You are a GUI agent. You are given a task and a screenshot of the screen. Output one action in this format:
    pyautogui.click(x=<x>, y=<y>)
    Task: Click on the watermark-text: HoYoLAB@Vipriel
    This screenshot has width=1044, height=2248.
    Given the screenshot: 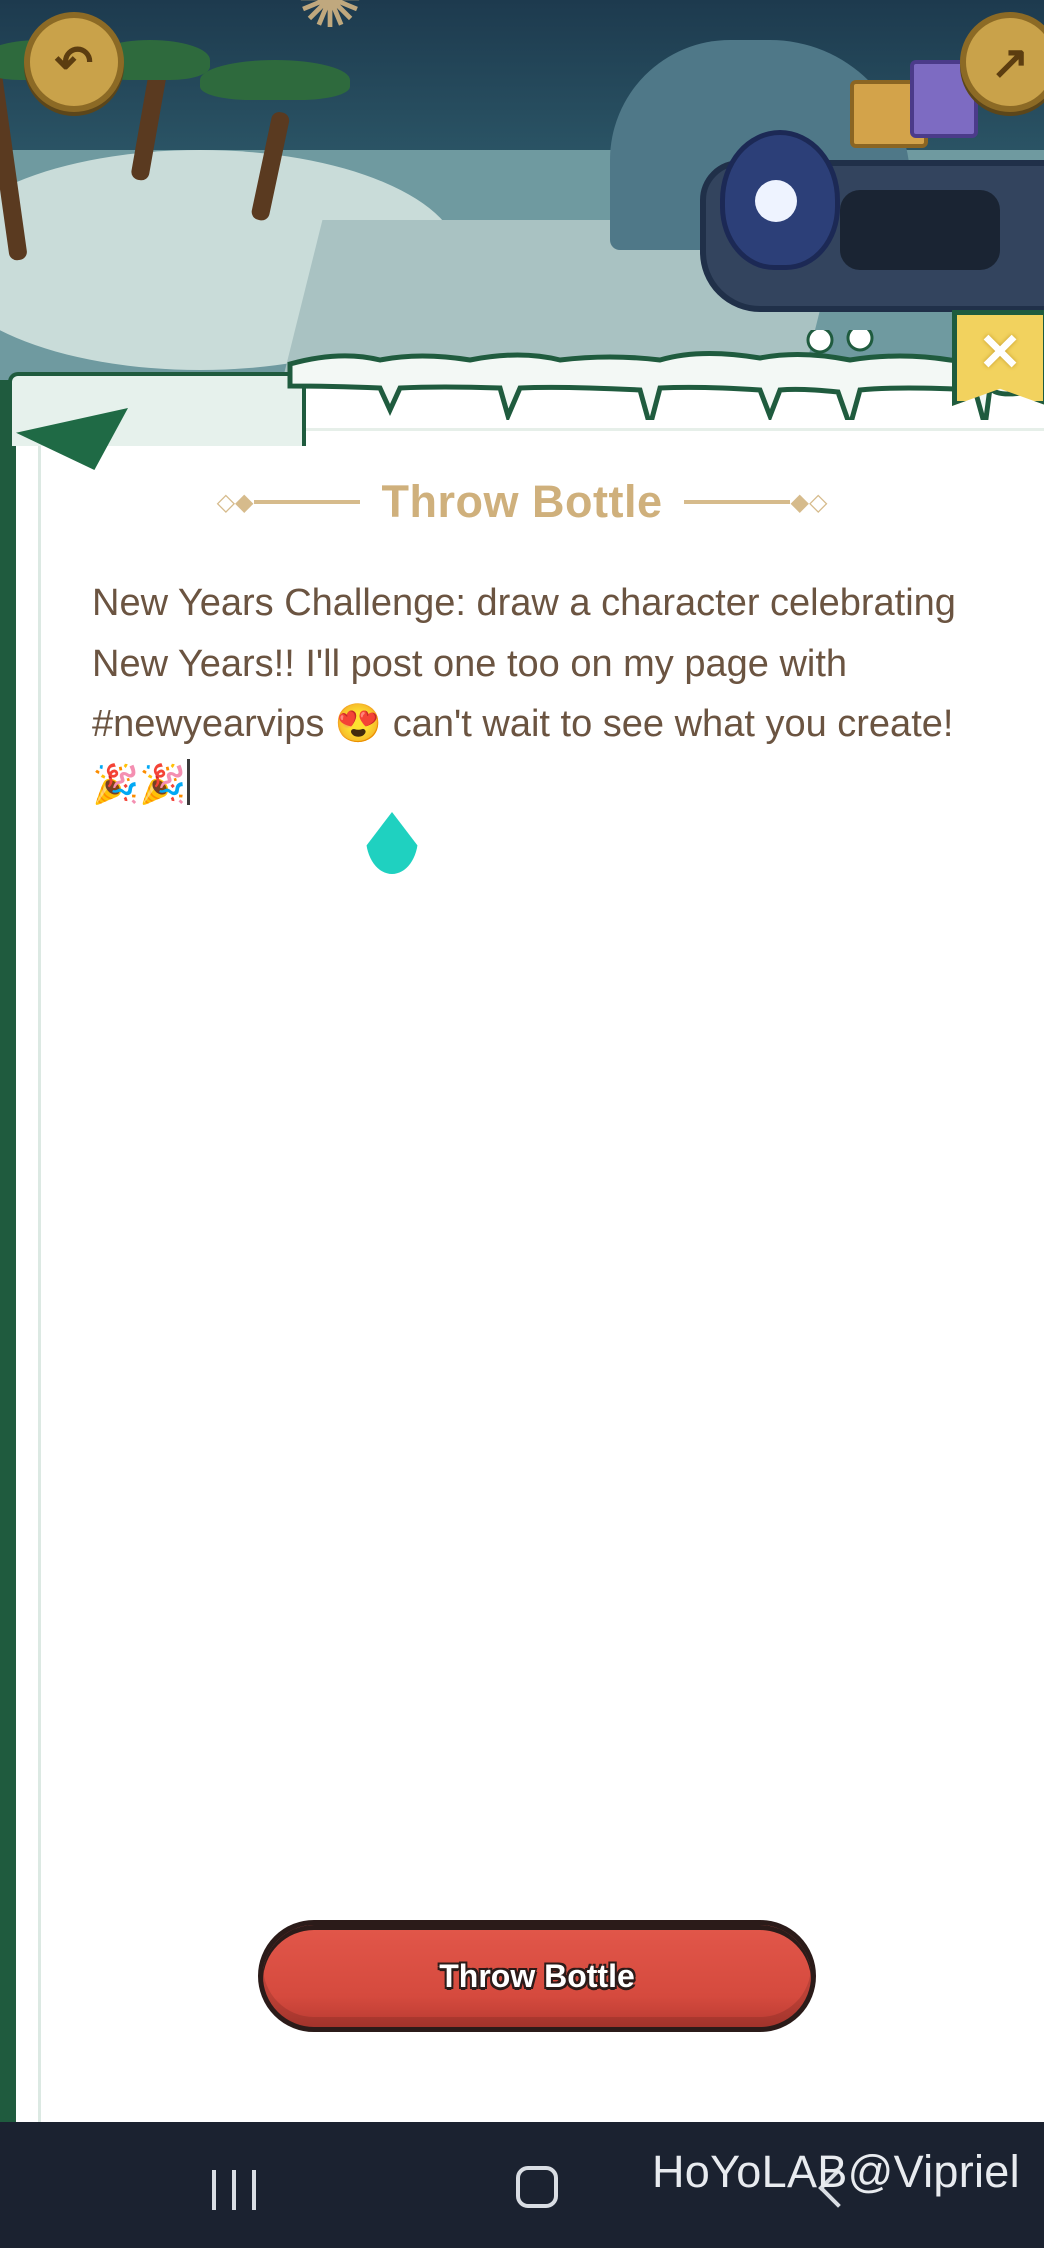 What is the action you would take?
    pyautogui.click(x=836, y=2171)
    